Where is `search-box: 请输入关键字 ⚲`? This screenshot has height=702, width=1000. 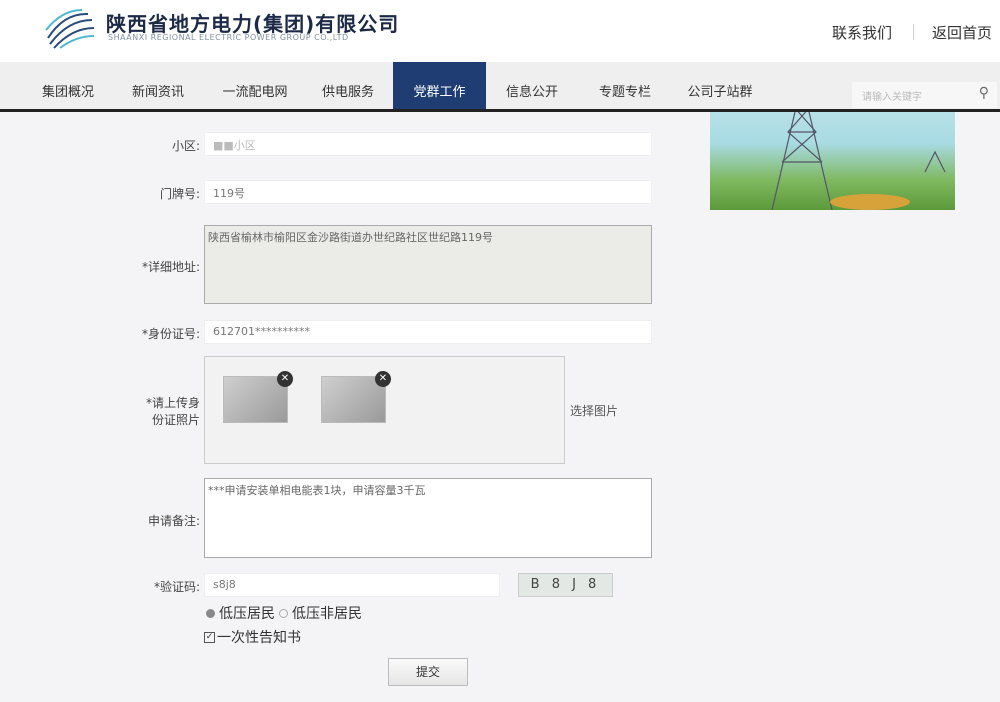
search-box: 请输入关键字 ⚲ is located at coordinates (924, 95).